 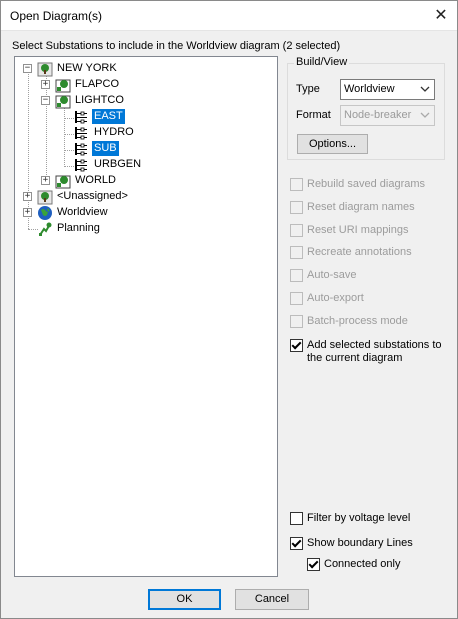 What do you see at coordinates (108, 116) in the screenshot?
I see `tree-node-label: EAST` at bounding box center [108, 116].